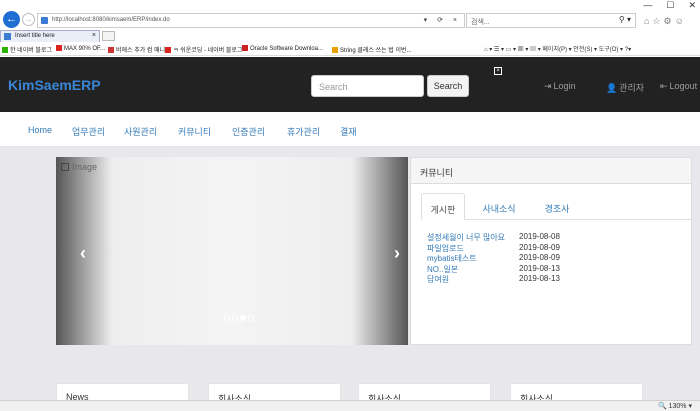 This screenshot has width=700, height=411. I want to click on list-item: 답여원 2019-08-13, so click(552, 279).